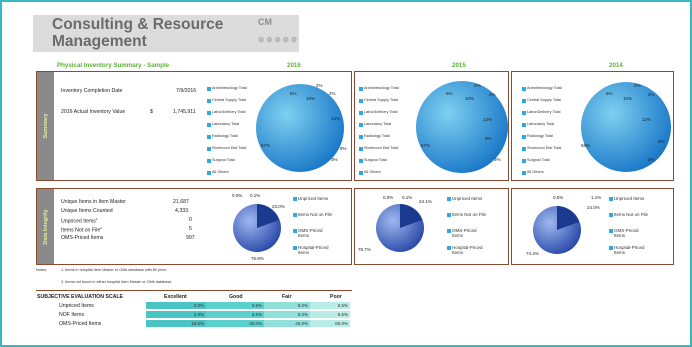 The height and width of the screenshot is (347, 692). What do you see at coordinates (76, 306) in the screenshot?
I see `scale-row-label: Unpriced Items` at bounding box center [76, 306].